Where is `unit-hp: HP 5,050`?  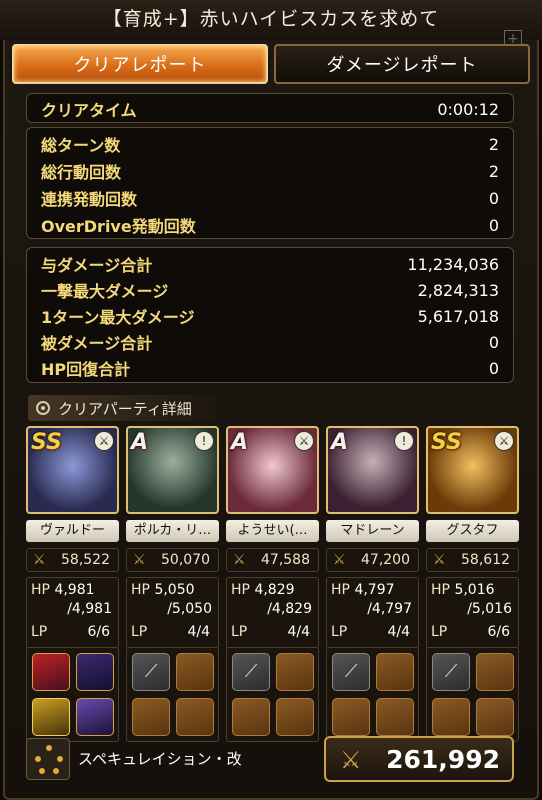
unit-hp: HP 5,050 is located at coordinates (163, 590).